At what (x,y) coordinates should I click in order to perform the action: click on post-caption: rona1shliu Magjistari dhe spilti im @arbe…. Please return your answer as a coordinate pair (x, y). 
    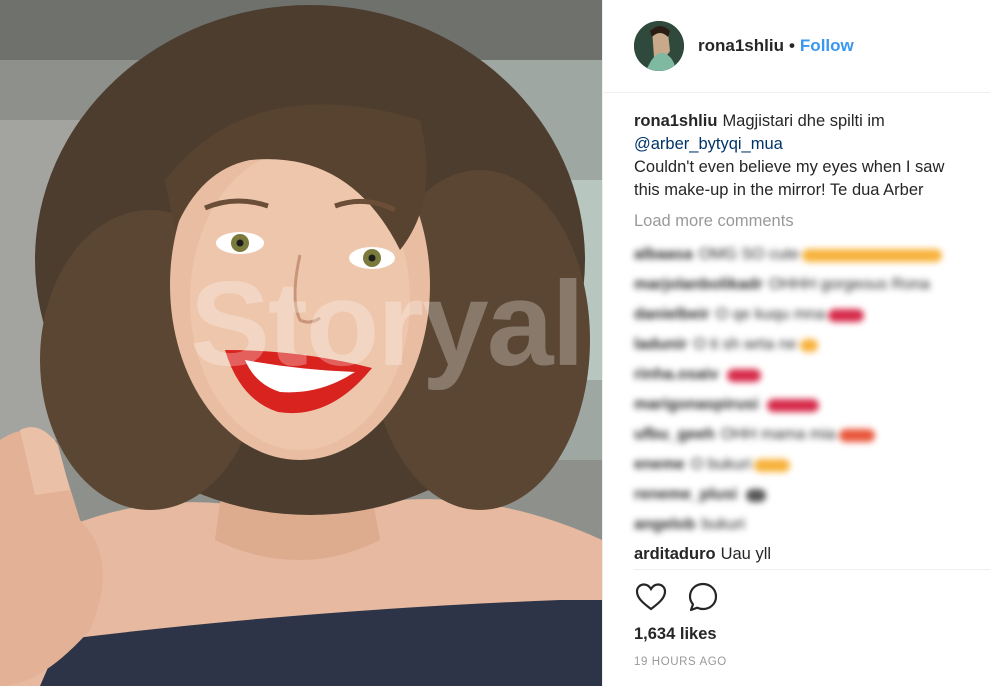
    Looking at the image, I should click on (804, 156).